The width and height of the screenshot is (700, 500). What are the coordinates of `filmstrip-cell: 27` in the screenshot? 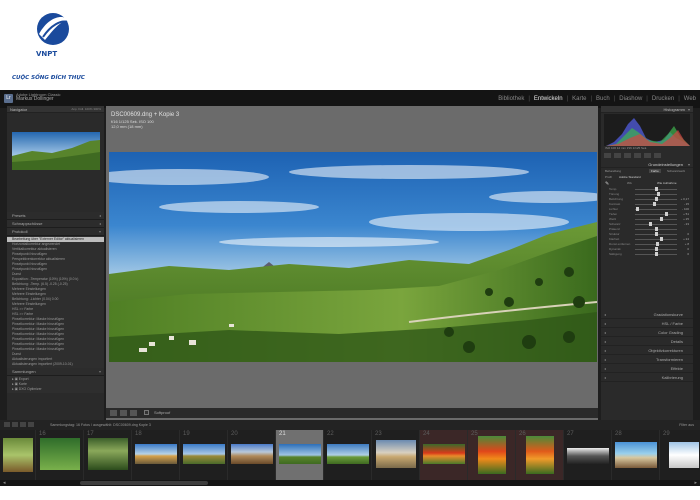 It's located at (588, 455).